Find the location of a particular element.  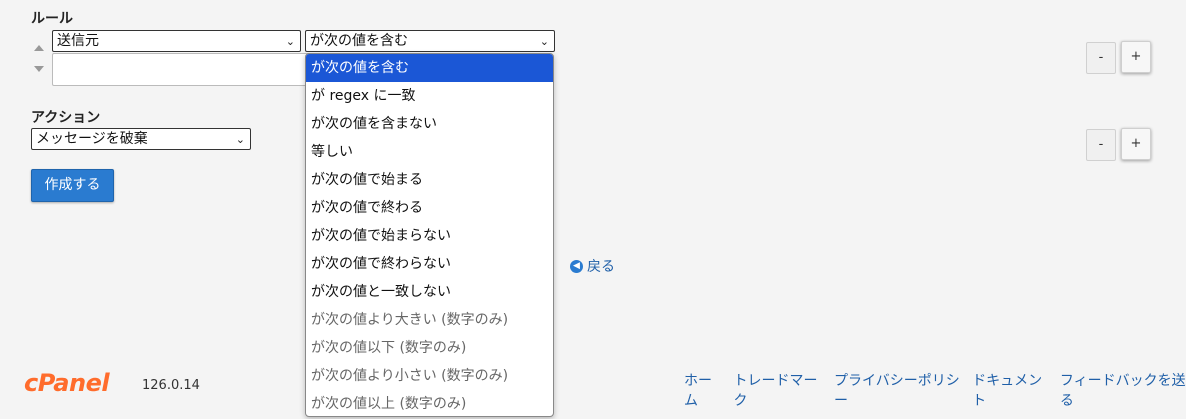

add-action-button: + is located at coordinates (1136, 144).